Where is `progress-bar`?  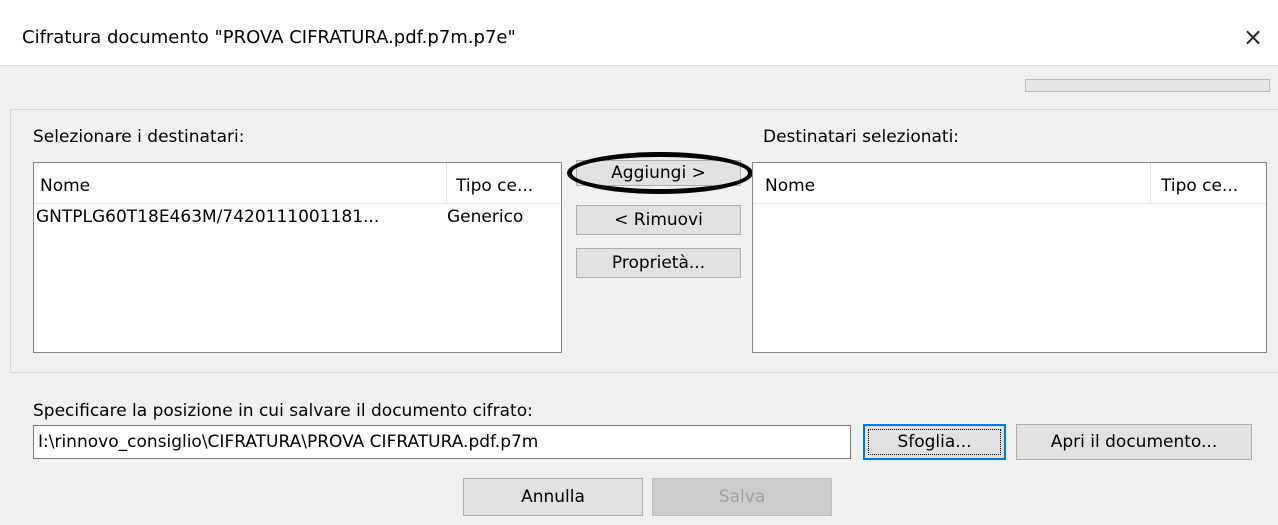
progress-bar is located at coordinates (1147, 85).